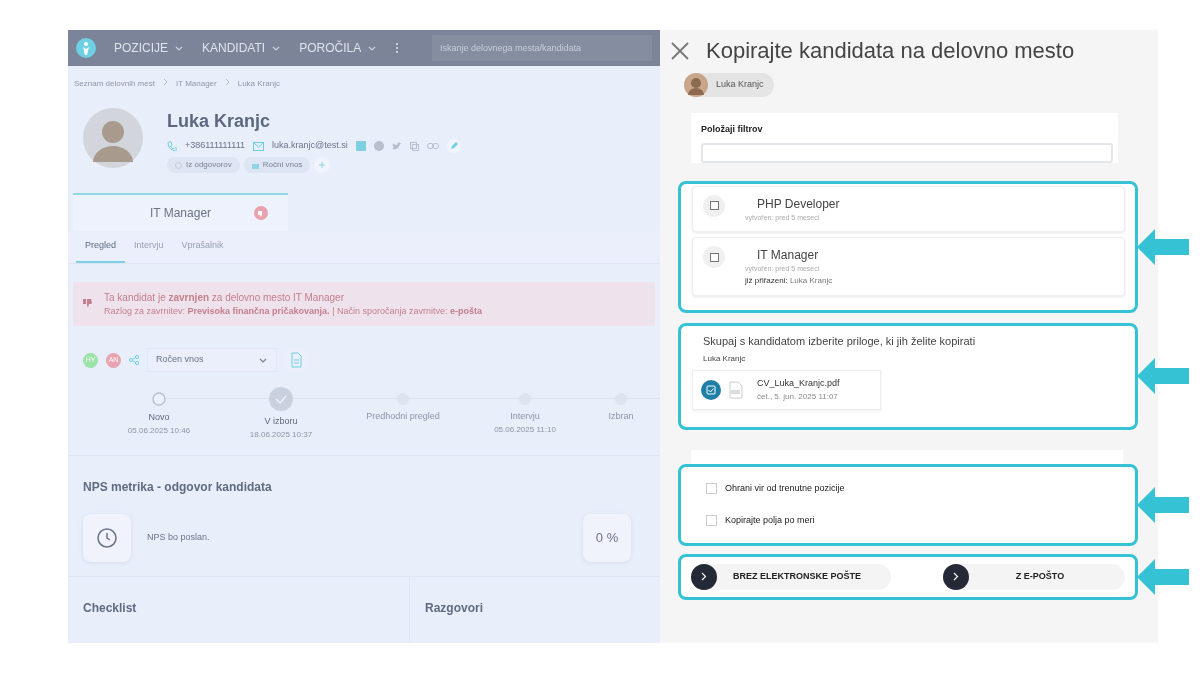  I want to click on nav-menu-item: KANDIDATI, so click(242, 48).